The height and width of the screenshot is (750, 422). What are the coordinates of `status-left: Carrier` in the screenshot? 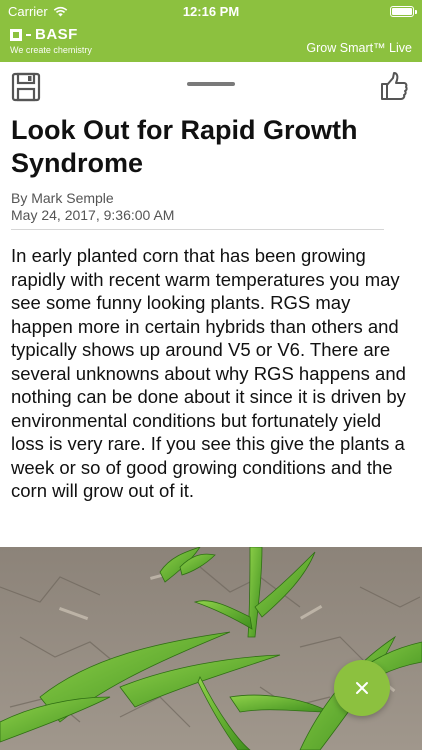 It's located at (38, 11).